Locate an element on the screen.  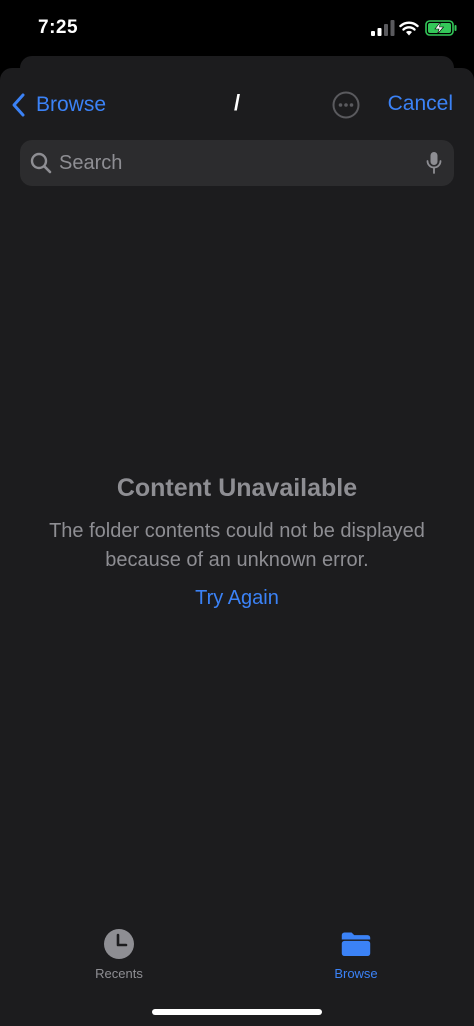
search-input: Search is located at coordinates (237, 163).